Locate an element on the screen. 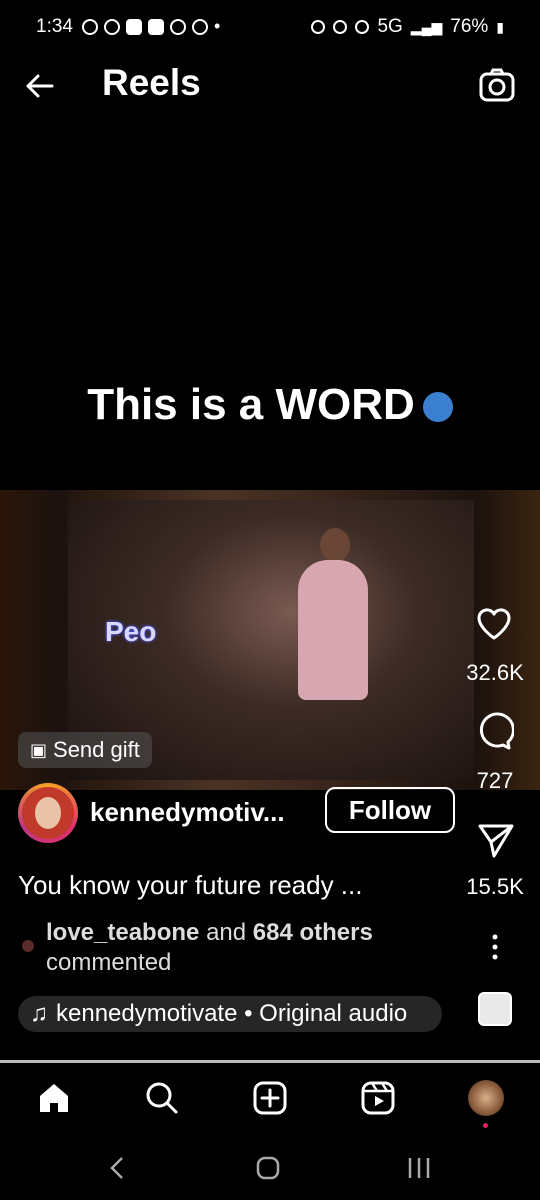 This screenshot has width=540, height=1200. audio-pill: ♫ kennedymotivate • Original audio is located at coordinates (230, 1014).